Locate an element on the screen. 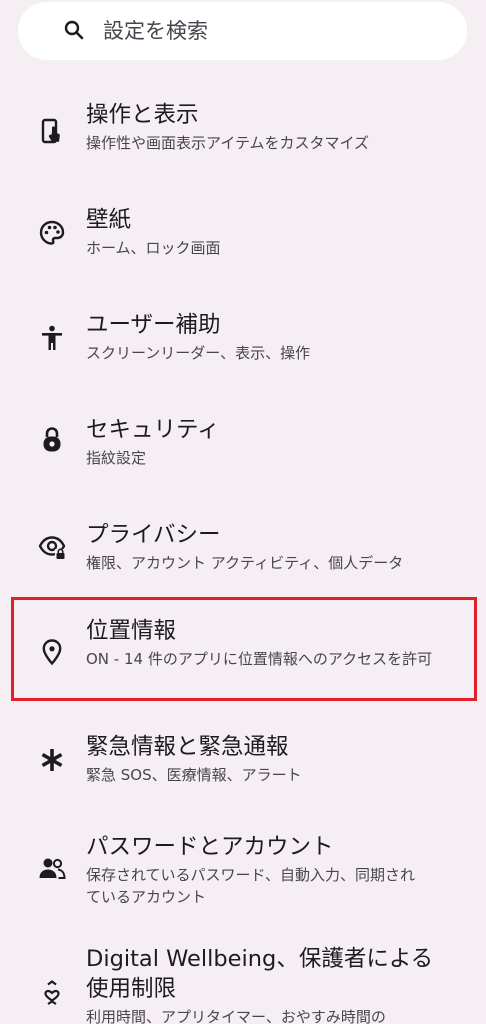 The width and height of the screenshot is (486, 1024). settings-item-summary: 緊急 SOS、医療情報、アラート is located at coordinates (194, 775).